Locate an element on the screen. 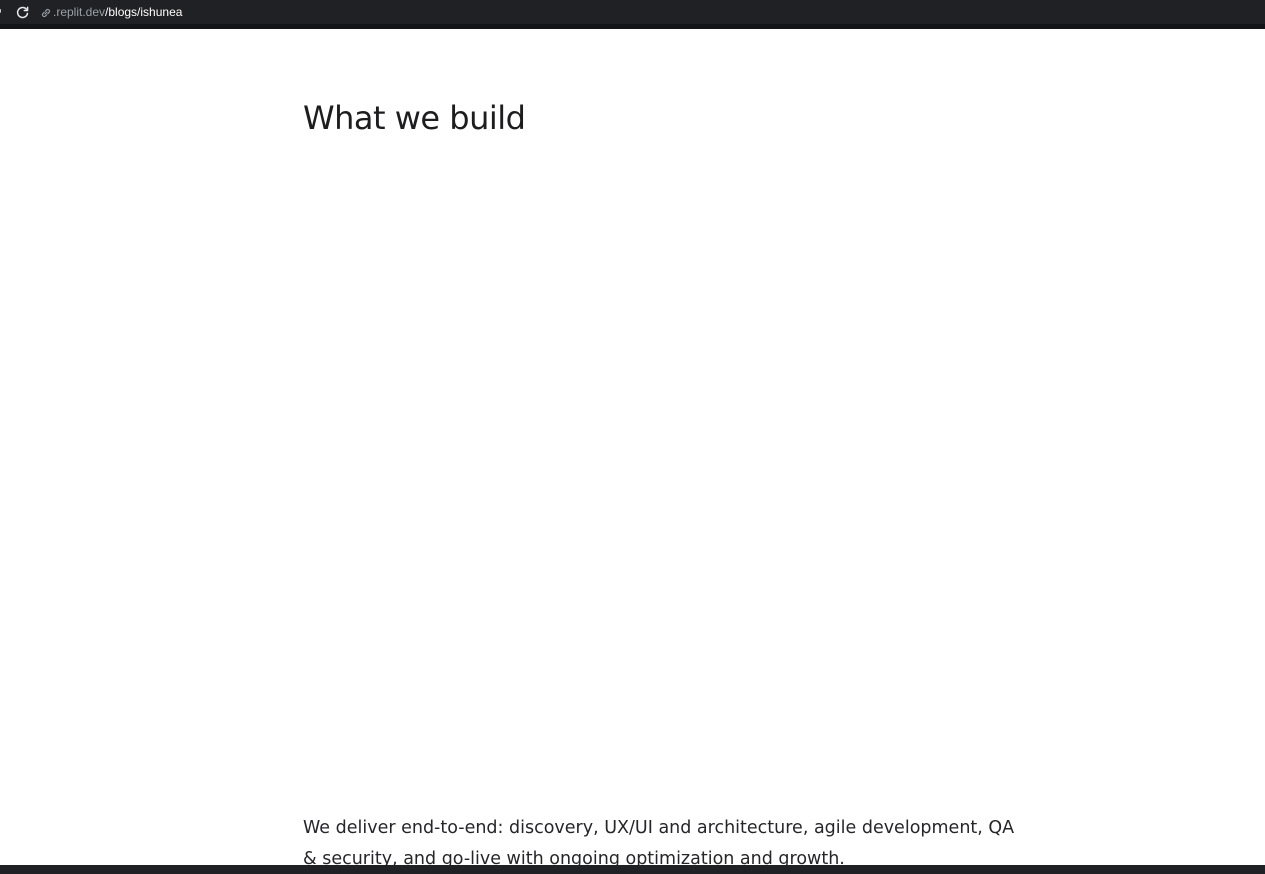 Image resolution: width=1265 pixels, height=874 pixels. bottom-window-edge is located at coordinates (632, 869).